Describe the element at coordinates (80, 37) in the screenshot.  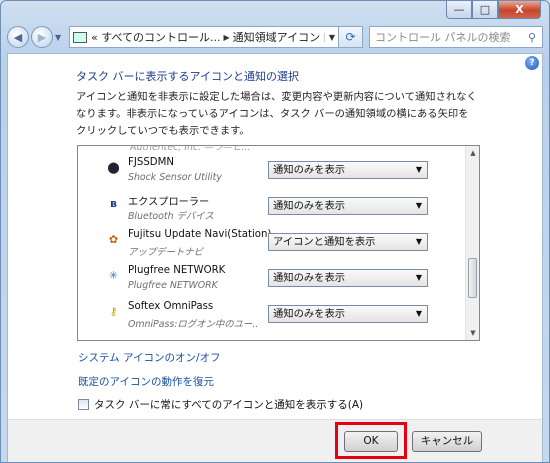
I see `control-panel-icon` at that location.